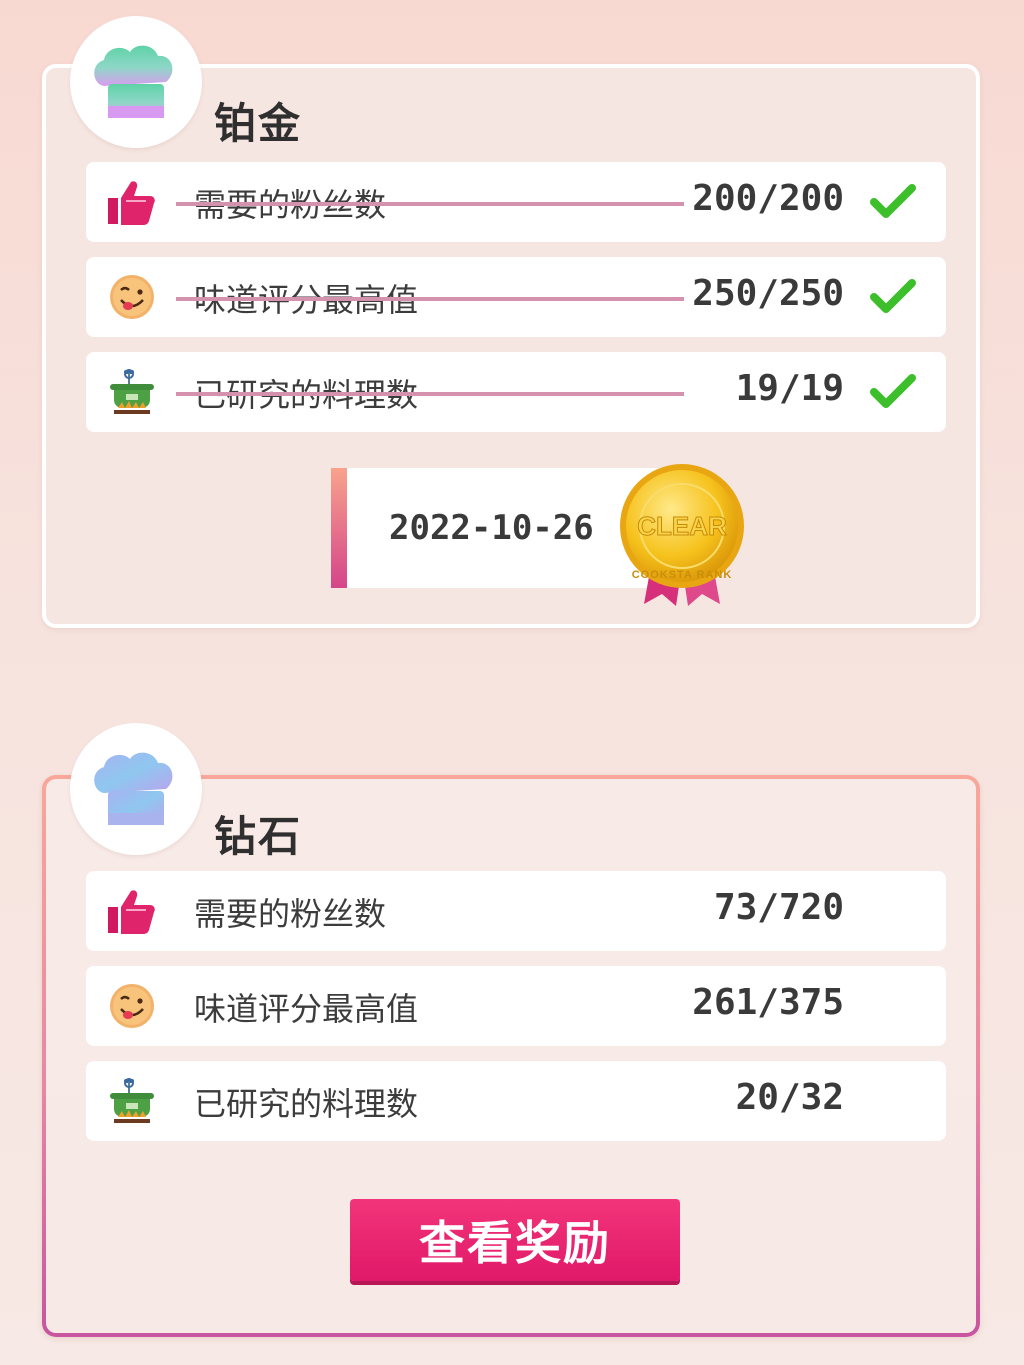  What do you see at coordinates (789, 388) in the screenshot?
I see `requirement-progress: 19/19` at bounding box center [789, 388].